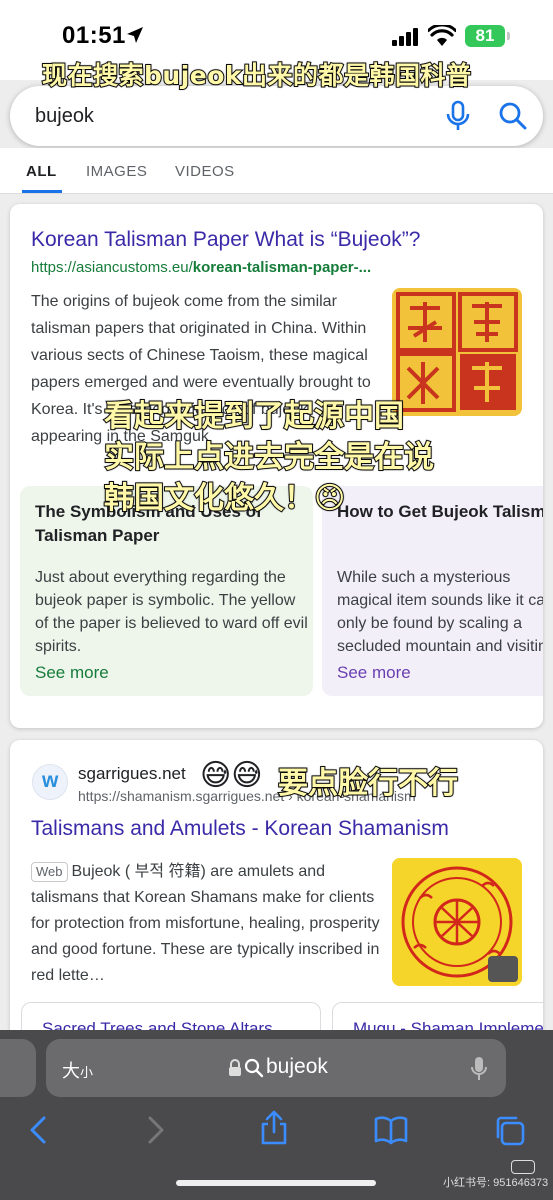  What do you see at coordinates (510, 1131) in the screenshot?
I see `tabs-icon` at bounding box center [510, 1131].